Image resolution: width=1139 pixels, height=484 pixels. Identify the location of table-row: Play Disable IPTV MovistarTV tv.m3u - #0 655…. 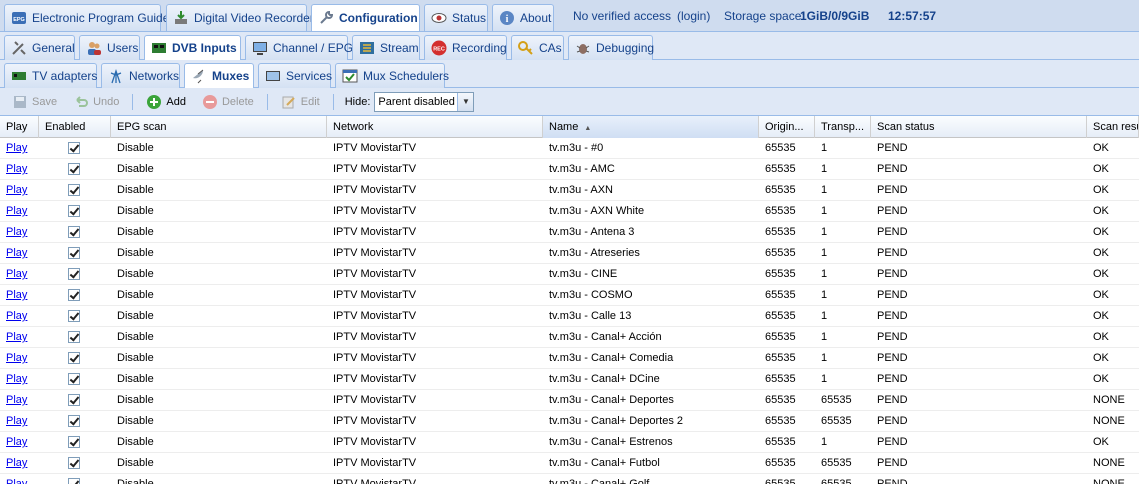
(569, 148).